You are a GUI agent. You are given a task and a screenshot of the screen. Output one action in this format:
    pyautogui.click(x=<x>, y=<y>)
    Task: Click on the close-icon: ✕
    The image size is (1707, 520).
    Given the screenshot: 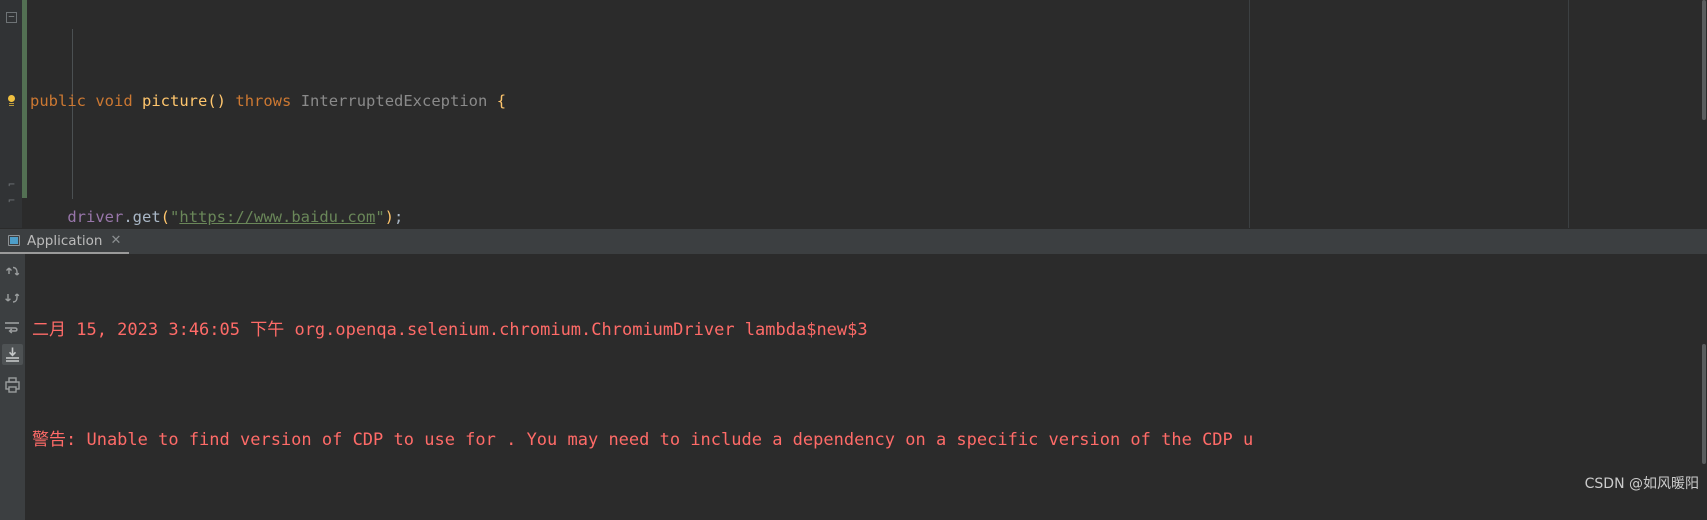 What is the action you would take?
    pyautogui.click(x=115, y=240)
    